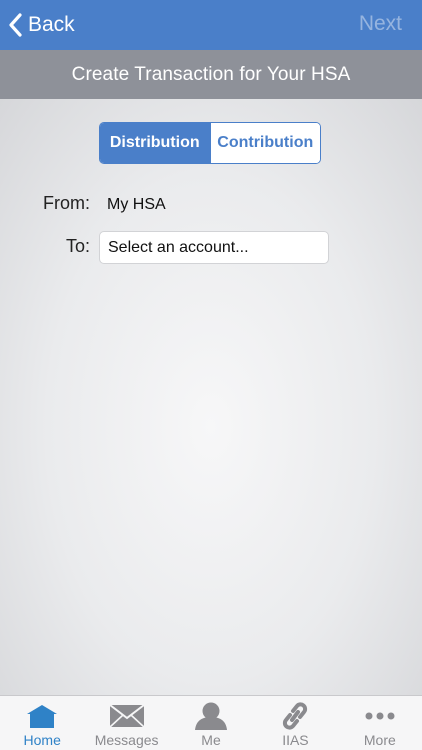  What do you see at coordinates (211, 740) in the screenshot?
I see `tab-me-label: Me` at bounding box center [211, 740].